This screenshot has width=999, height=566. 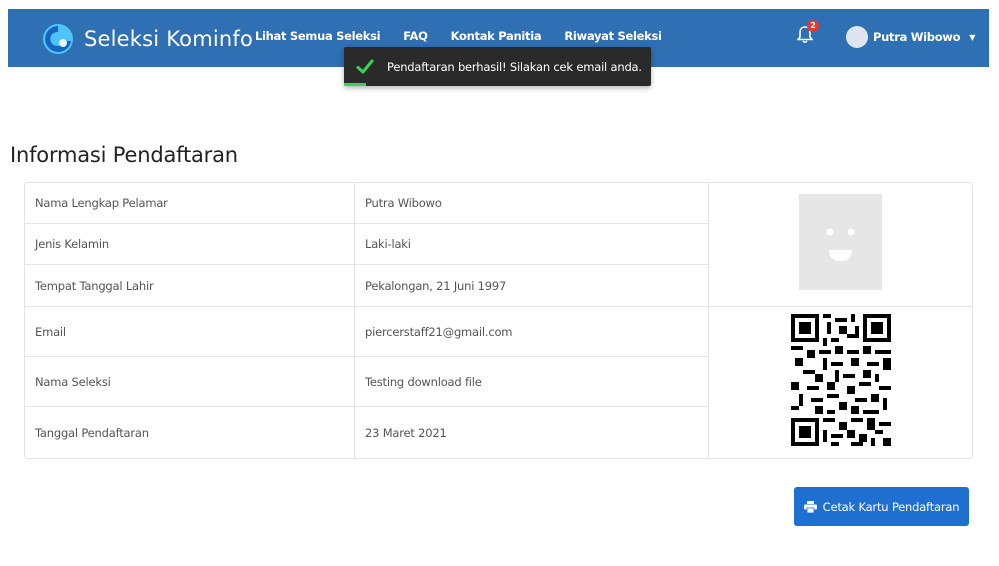 What do you see at coordinates (807, 34) in the screenshot?
I see `notification-button: 2` at bounding box center [807, 34].